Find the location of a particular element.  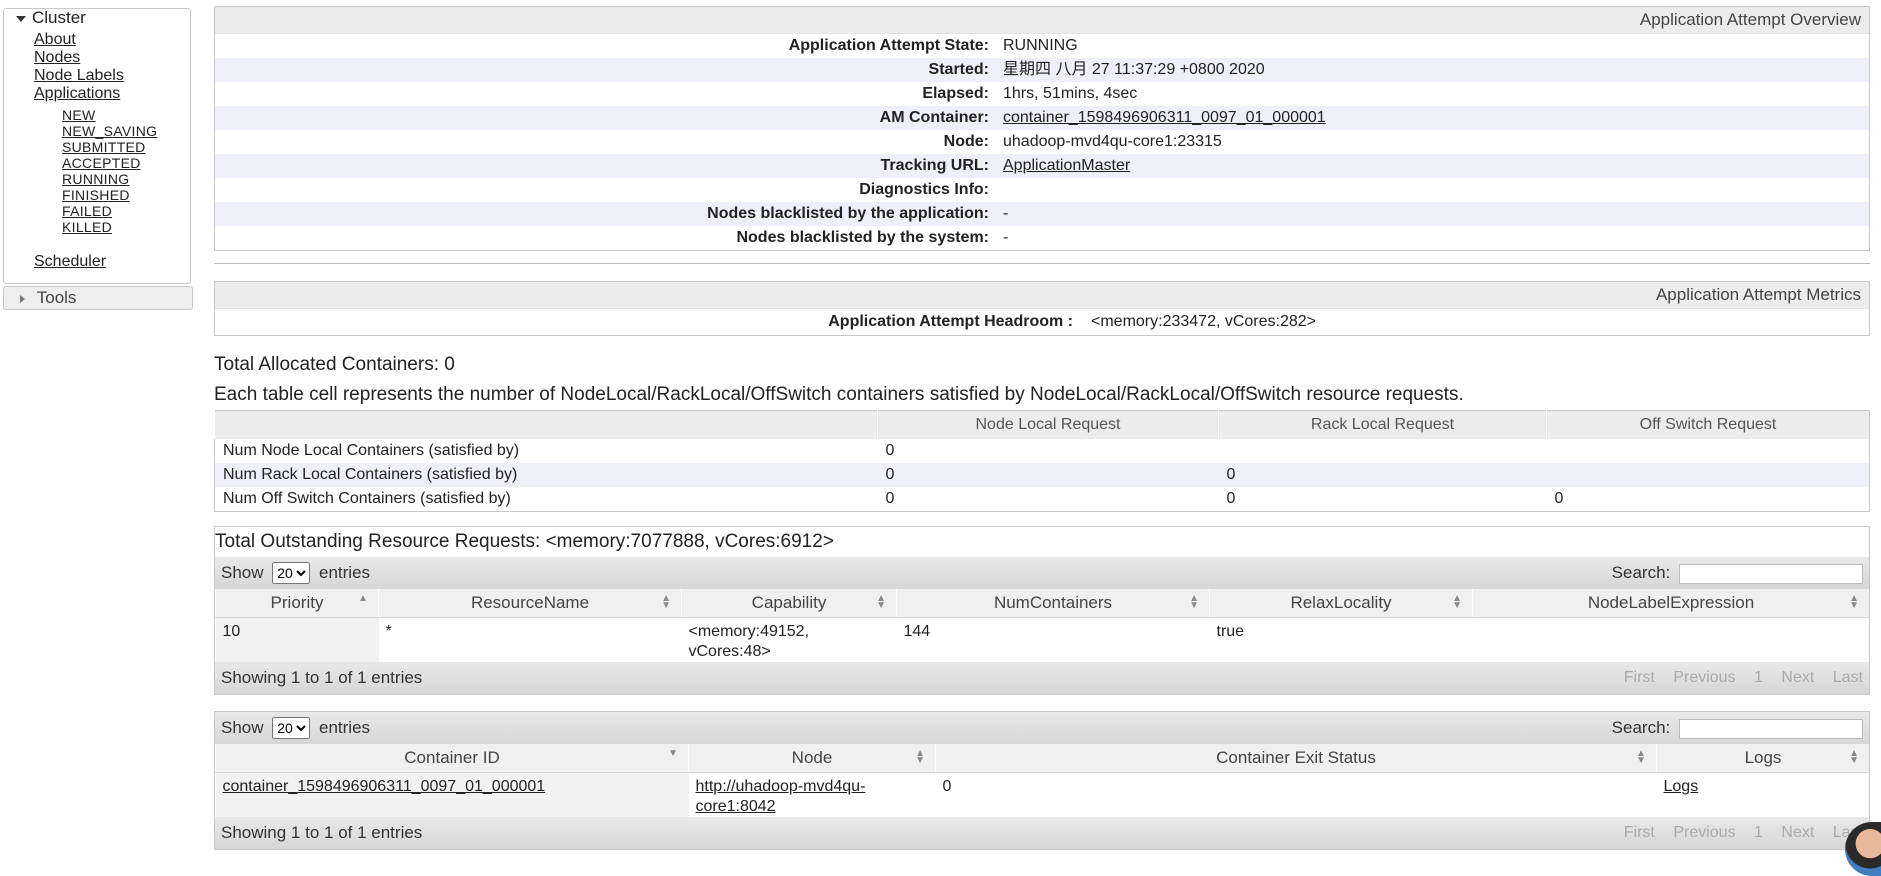

info-row-elapsed: Elapsed: 1hrs, 51mins, 4sec is located at coordinates (1042, 94).